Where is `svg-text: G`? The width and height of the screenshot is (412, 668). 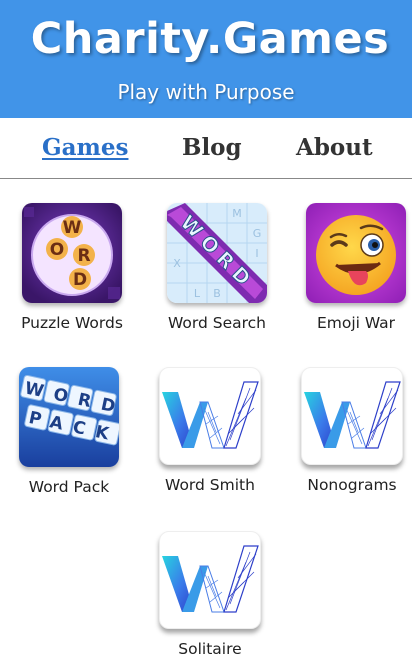 svg-text: G is located at coordinates (257, 233).